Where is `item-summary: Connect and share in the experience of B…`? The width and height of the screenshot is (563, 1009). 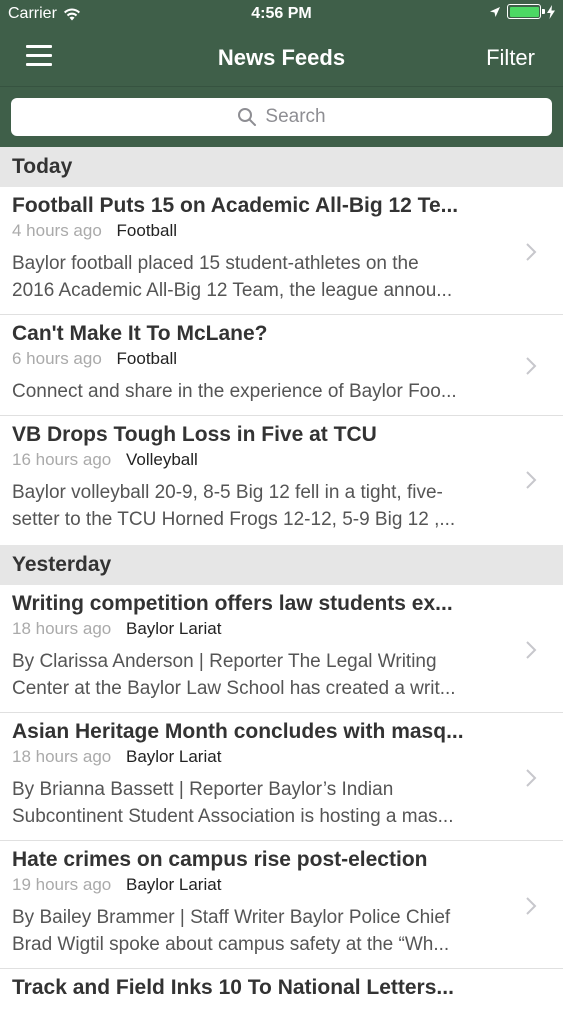 item-summary: Connect and share in the experience of B… is located at coordinates (287, 392).